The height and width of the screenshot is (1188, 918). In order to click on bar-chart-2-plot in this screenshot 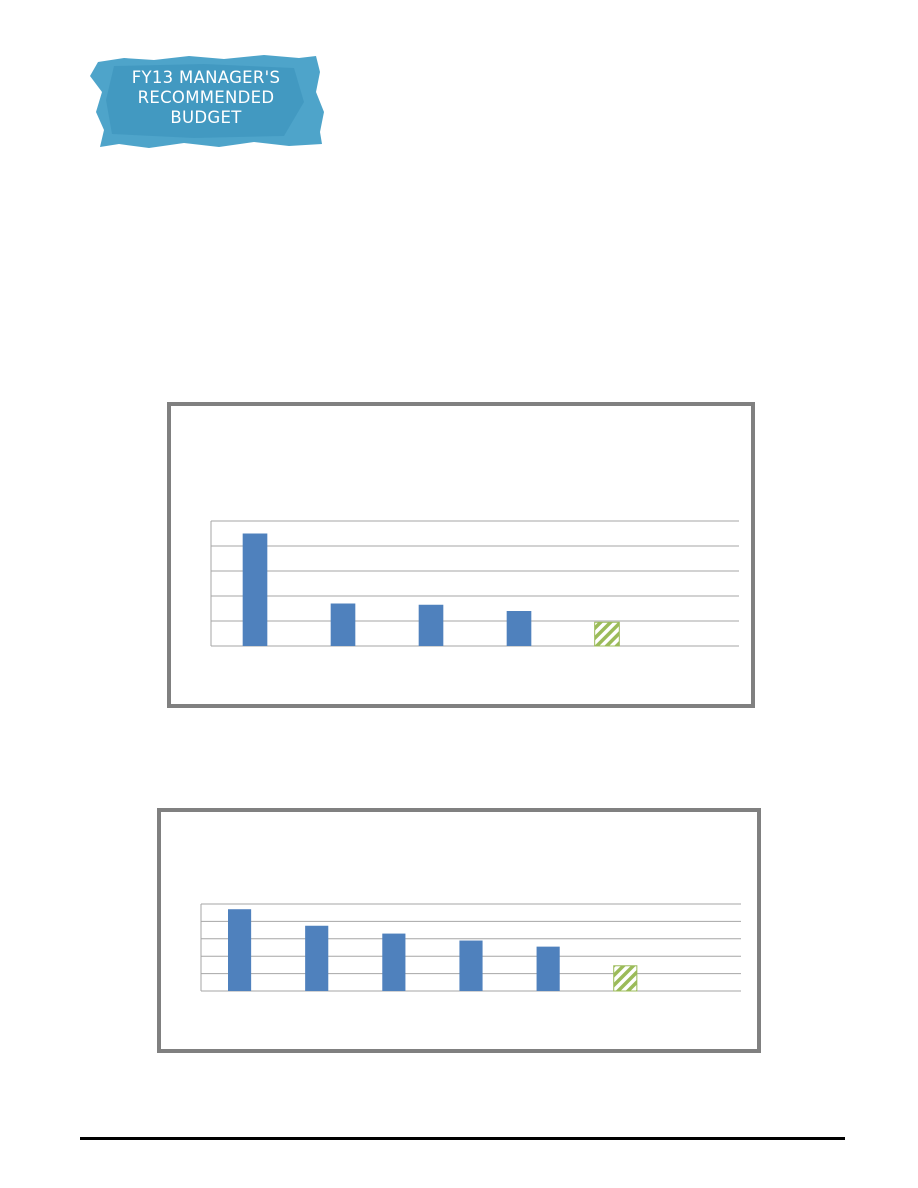, I will do `click(470, 947)`.